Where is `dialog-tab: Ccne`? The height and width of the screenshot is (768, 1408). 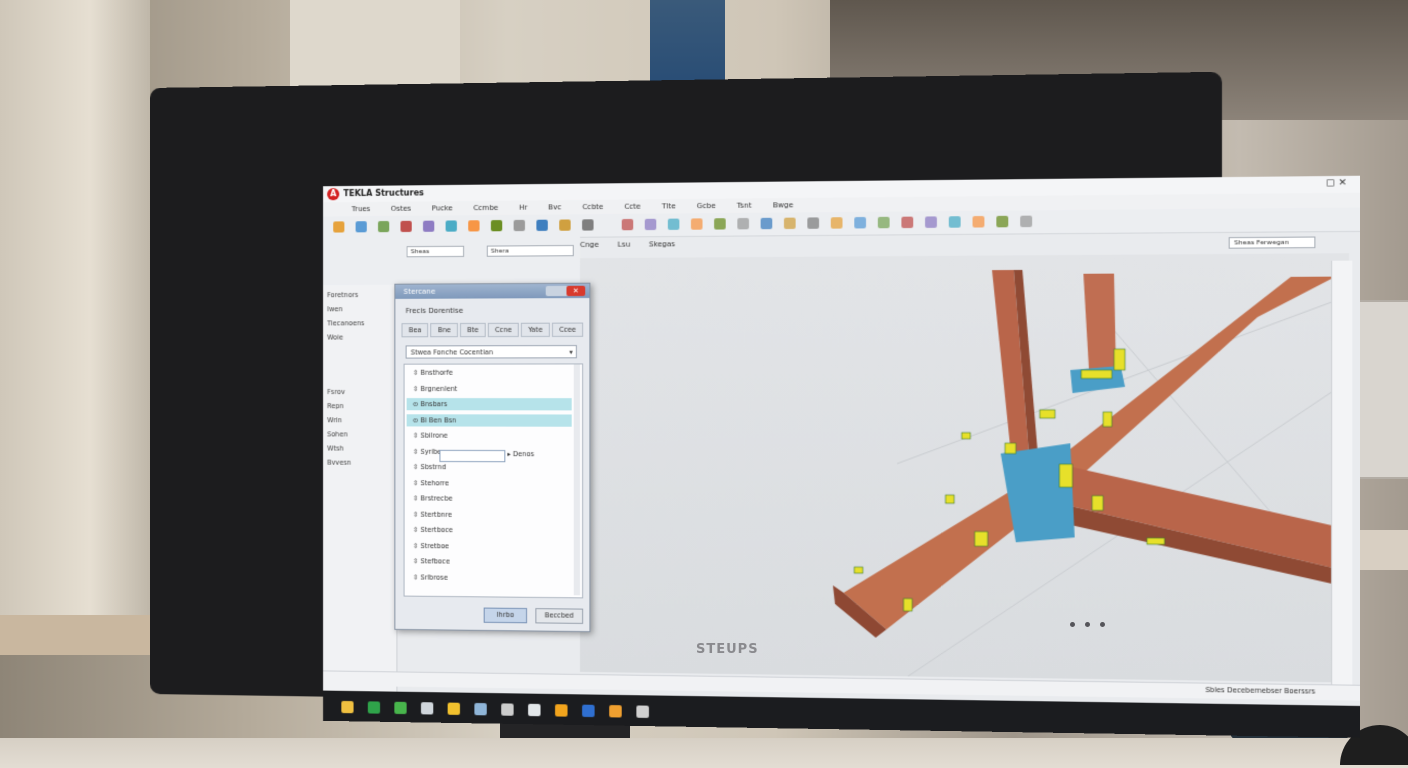 dialog-tab: Ccne is located at coordinates (503, 330).